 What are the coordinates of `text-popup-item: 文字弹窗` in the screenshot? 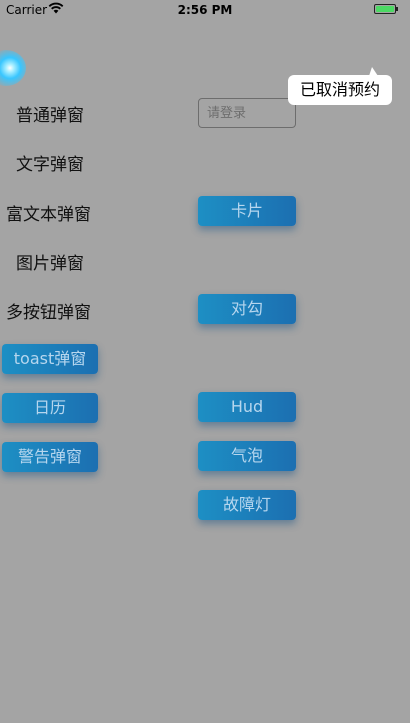 It's located at (50, 162).